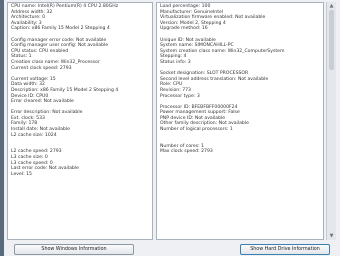 This screenshot has width=340, height=256. What do you see at coordinates (21, 174) in the screenshot?
I see `info-line: Level: 15` at bounding box center [21, 174].